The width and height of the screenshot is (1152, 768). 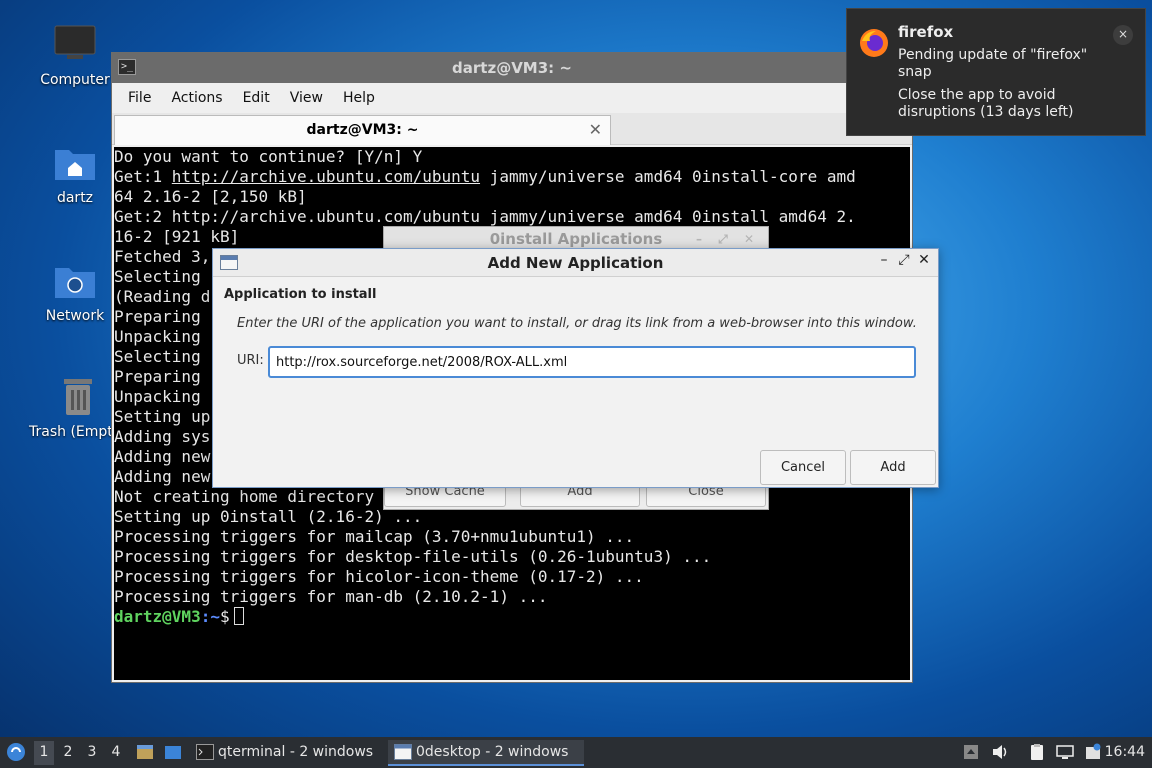 I want to click on firefox-icon, so click(x=874, y=43).